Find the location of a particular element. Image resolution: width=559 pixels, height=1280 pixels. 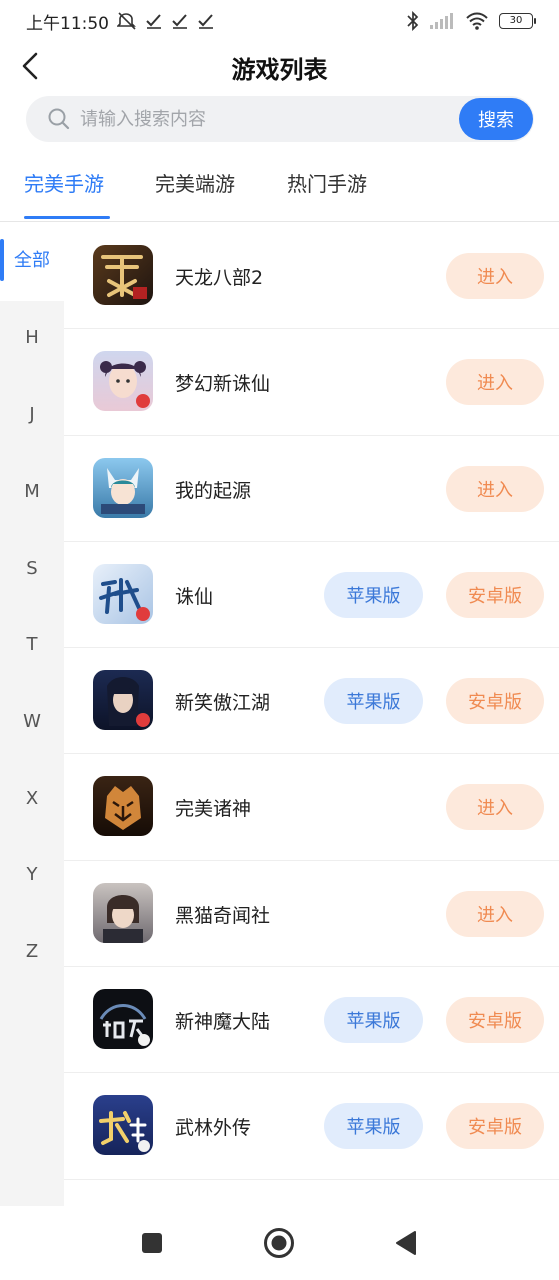

status-right: 30 is located at coordinates (471, 21).